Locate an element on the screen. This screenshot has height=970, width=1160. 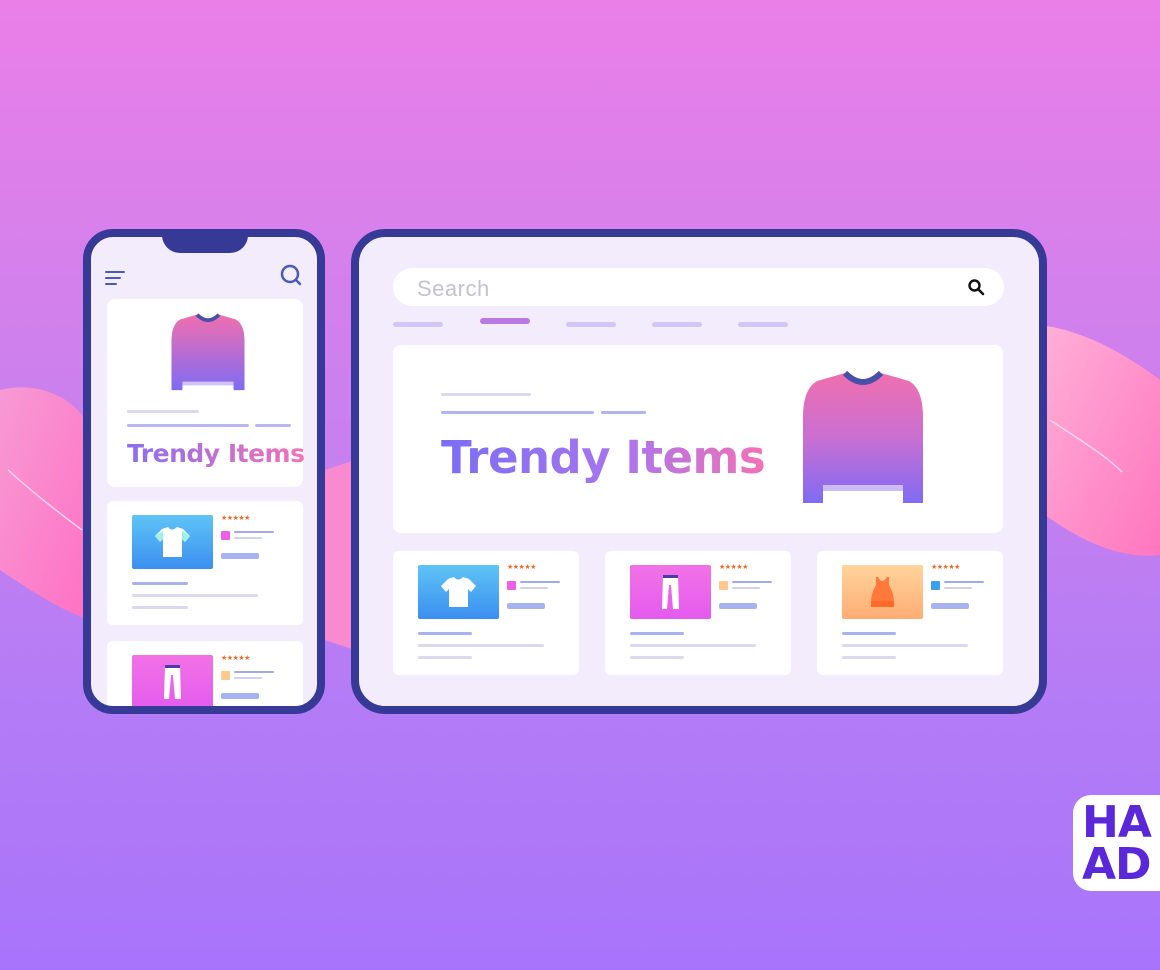
search-input: Search is located at coordinates (698, 287).